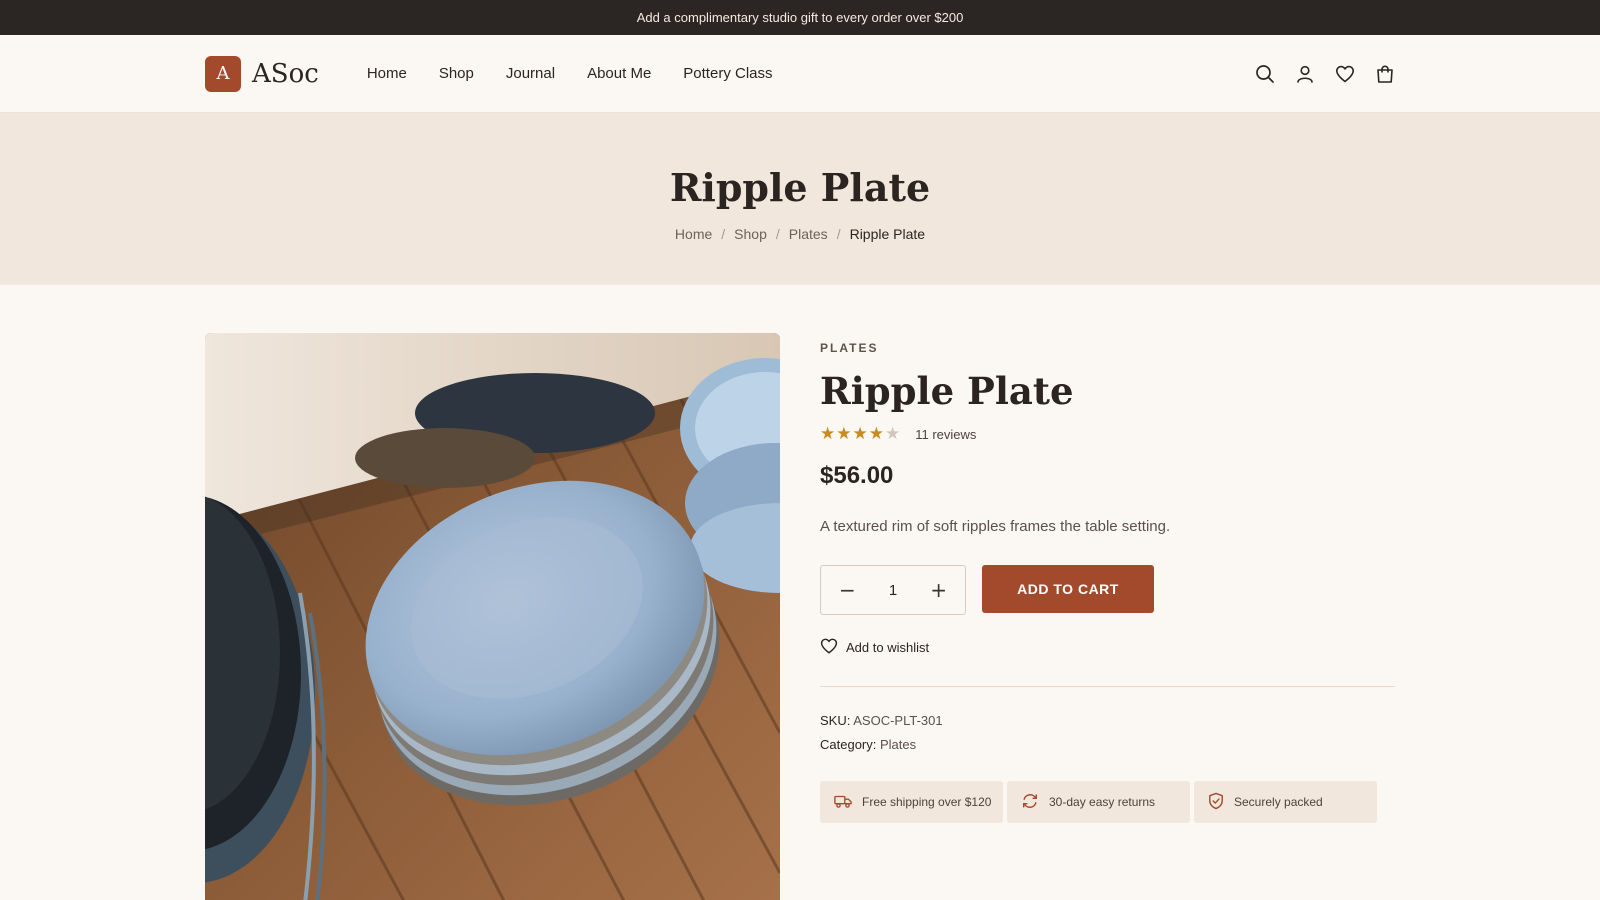  Describe the element at coordinates (945, 434) in the screenshot. I see `review-count: 11 reviews` at that location.